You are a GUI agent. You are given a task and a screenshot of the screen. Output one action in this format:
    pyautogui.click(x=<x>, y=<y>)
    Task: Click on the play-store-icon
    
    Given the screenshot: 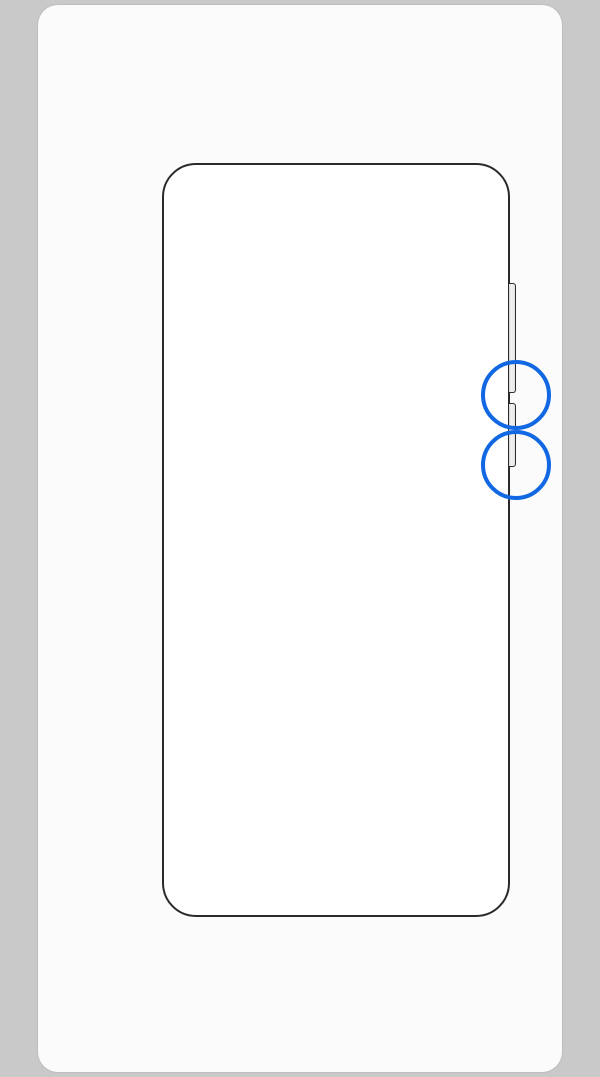 What is the action you would take?
    pyautogui.click(x=374, y=691)
    